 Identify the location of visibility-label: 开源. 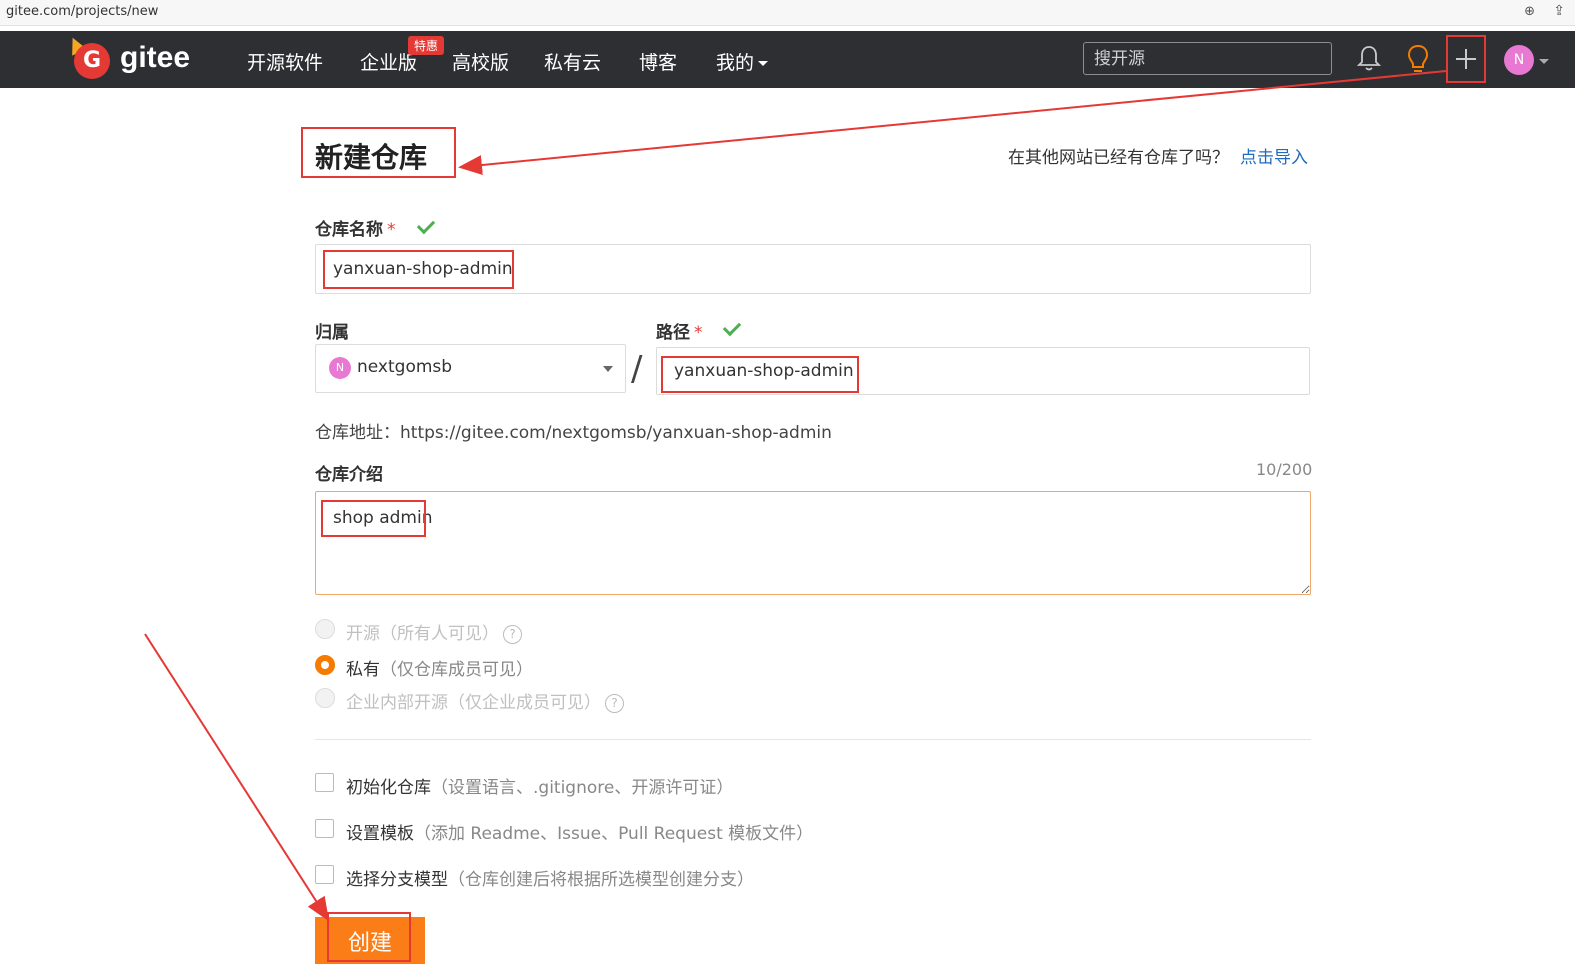
(363, 634).